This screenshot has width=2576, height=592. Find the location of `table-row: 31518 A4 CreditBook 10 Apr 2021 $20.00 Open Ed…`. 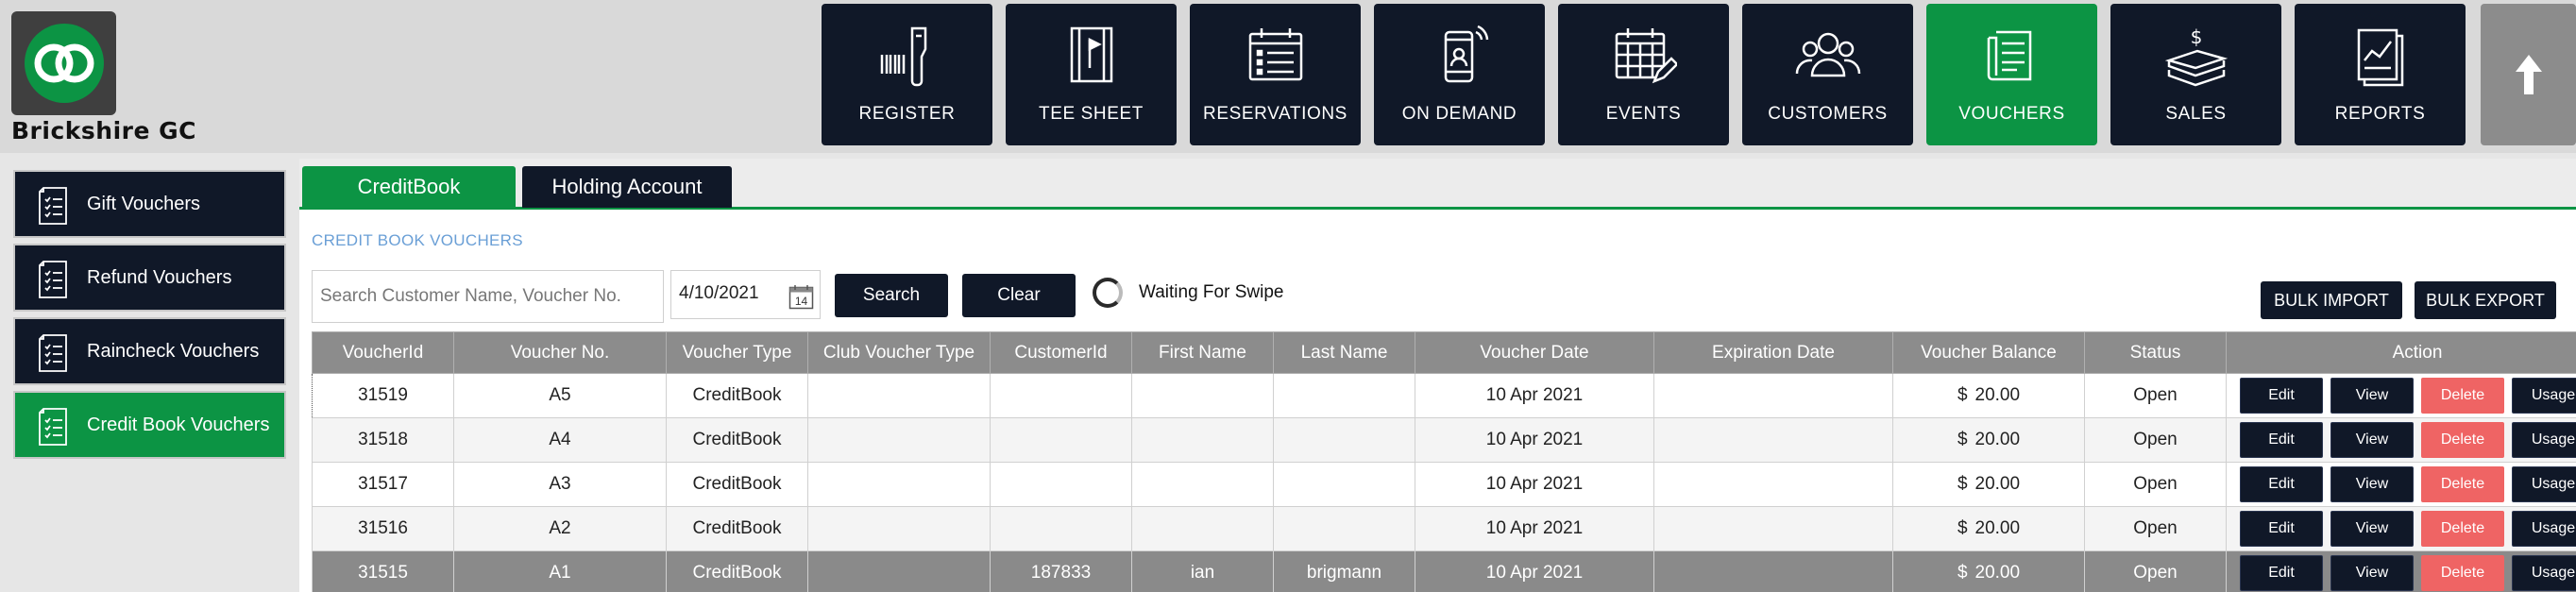

table-row: 31518 A4 CreditBook 10 Apr 2021 $20.00 Open Ed… is located at coordinates (1444, 440).